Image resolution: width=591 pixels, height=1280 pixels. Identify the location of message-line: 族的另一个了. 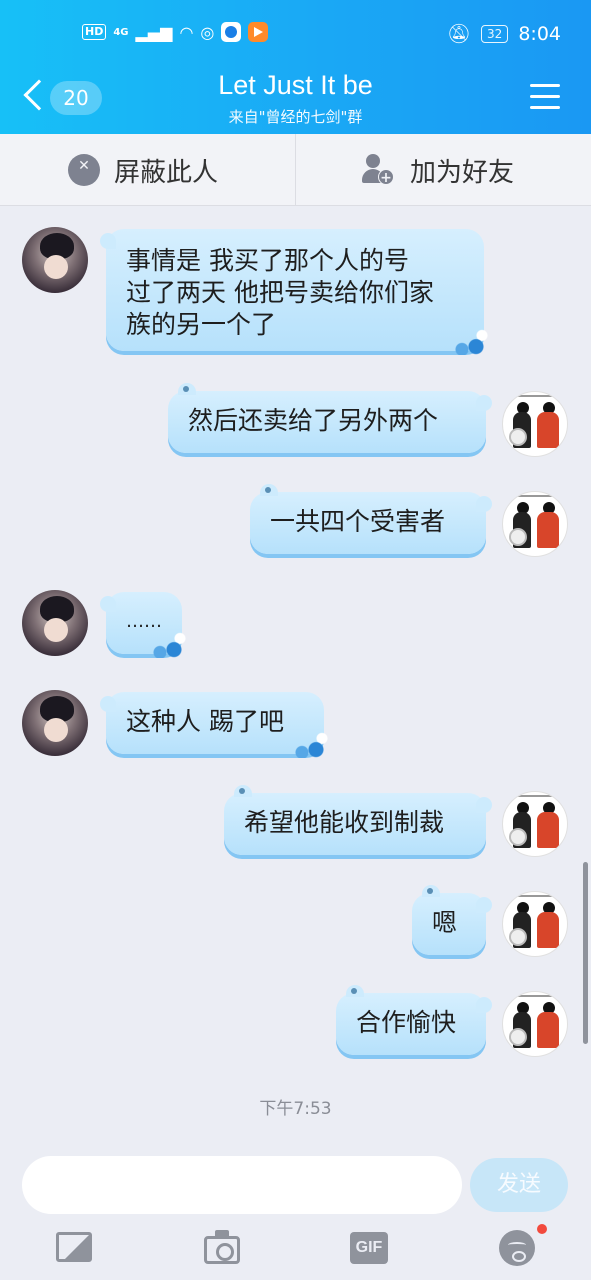
(201, 324).